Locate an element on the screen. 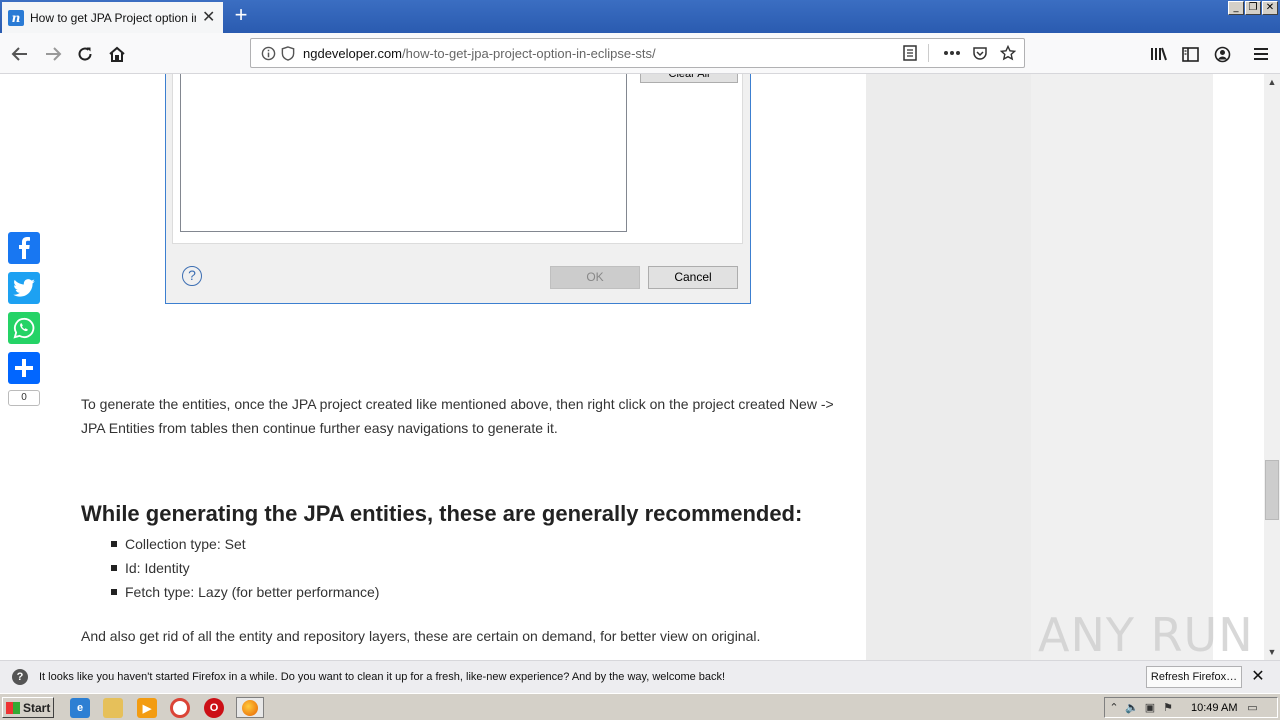 This screenshot has width=1280, height=720. twitter-share-button is located at coordinates (24, 288).